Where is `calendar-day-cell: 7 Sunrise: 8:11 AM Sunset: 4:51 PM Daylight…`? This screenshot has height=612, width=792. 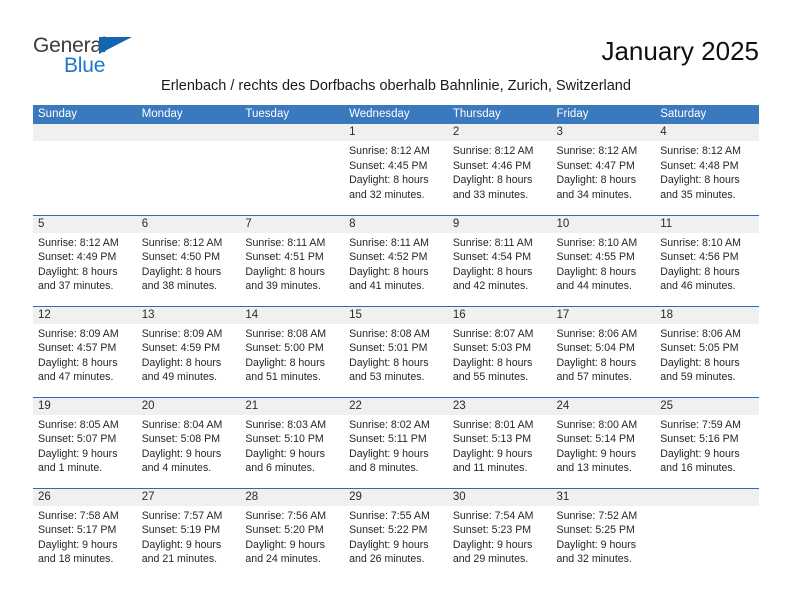
calendar-day-cell: 7 Sunrise: 8:11 AM Sunset: 4:51 PM Daylight… is located at coordinates (292, 260).